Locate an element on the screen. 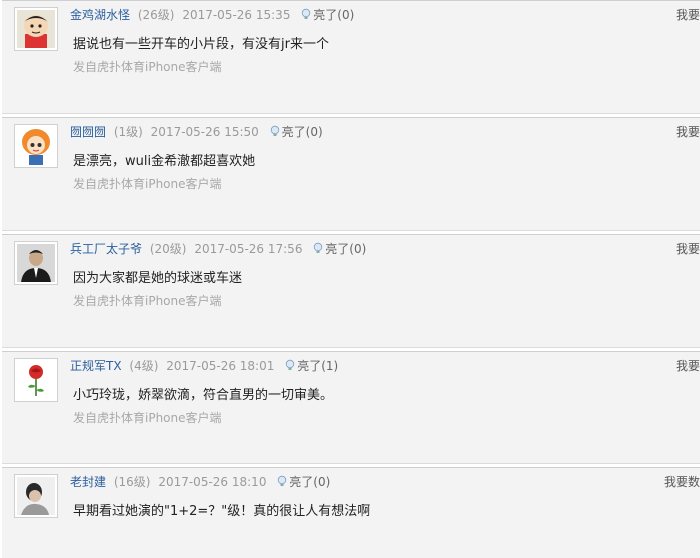 This screenshot has height=558, width=700. post-content: 小巧玲珑，娇翠欲滴，符合直男的一切审美。 is located at coordinates (203, 395).